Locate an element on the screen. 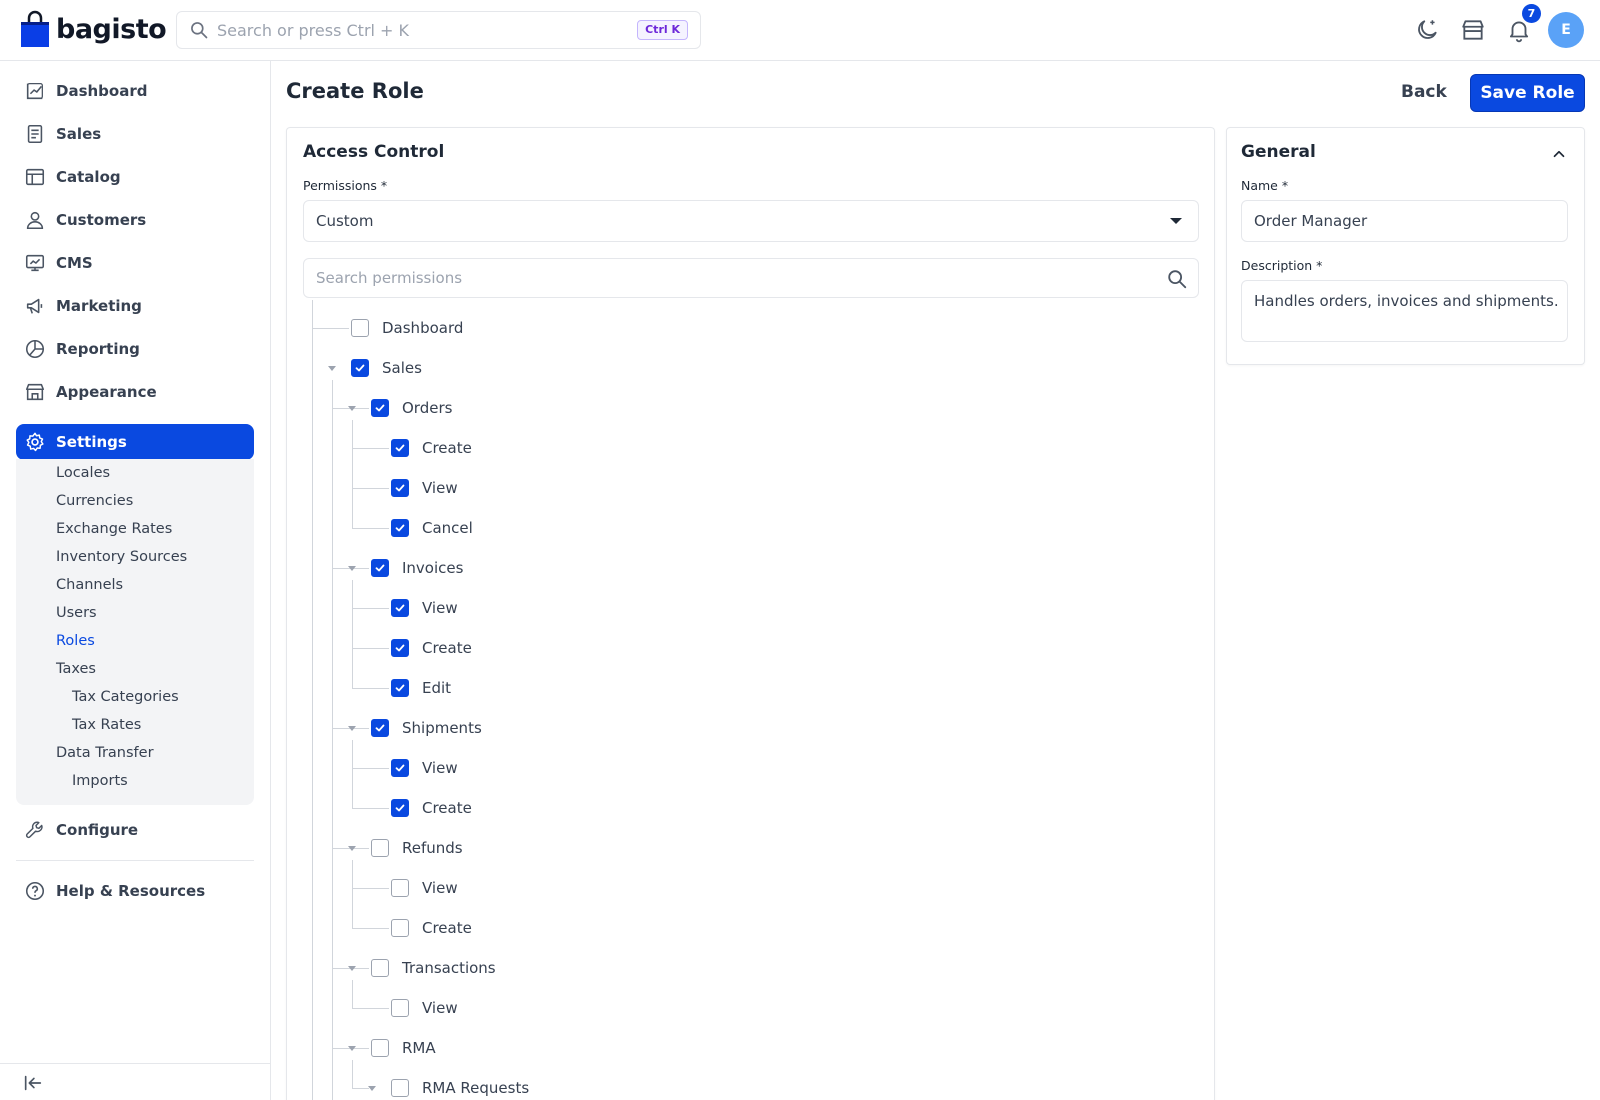  tree-row-orders-view: View is located at coordinates (424, 488).